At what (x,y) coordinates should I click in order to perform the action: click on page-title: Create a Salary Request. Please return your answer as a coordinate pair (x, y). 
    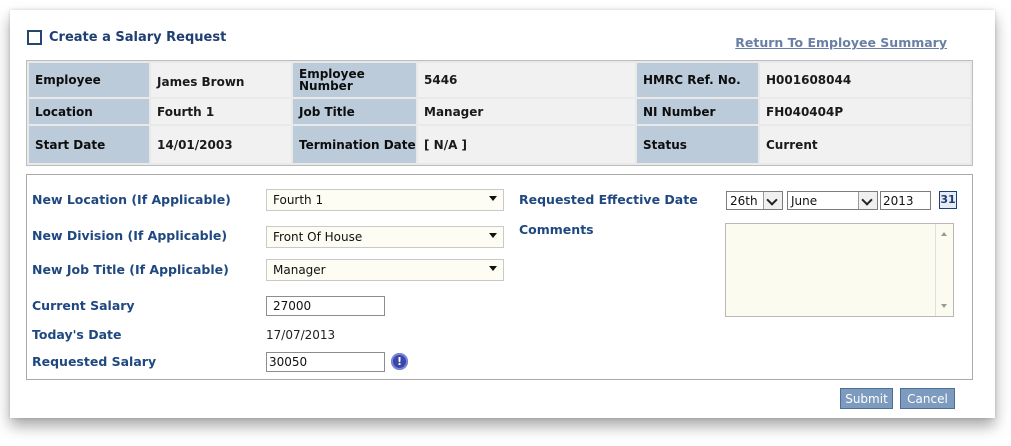
    Looking at the image, I should click on (138, 37).